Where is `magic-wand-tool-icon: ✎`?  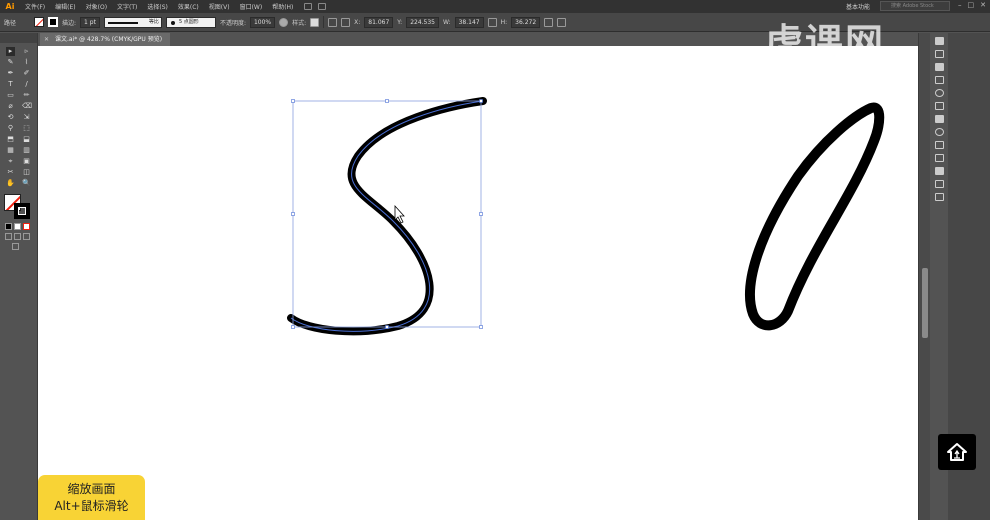 magic-wand-tool-icon: ✎ is located at coordinates (10, 62).